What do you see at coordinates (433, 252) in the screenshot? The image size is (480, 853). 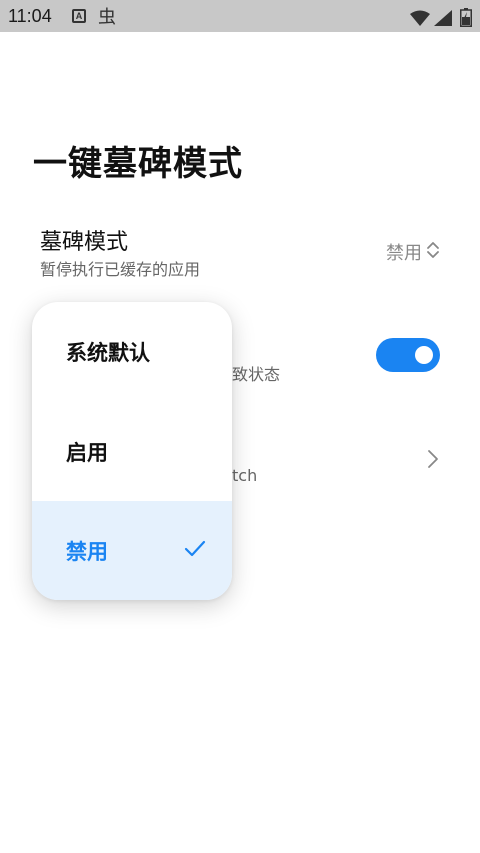 I see `up-down-chevron-icon` at bounding box center [433, 252].